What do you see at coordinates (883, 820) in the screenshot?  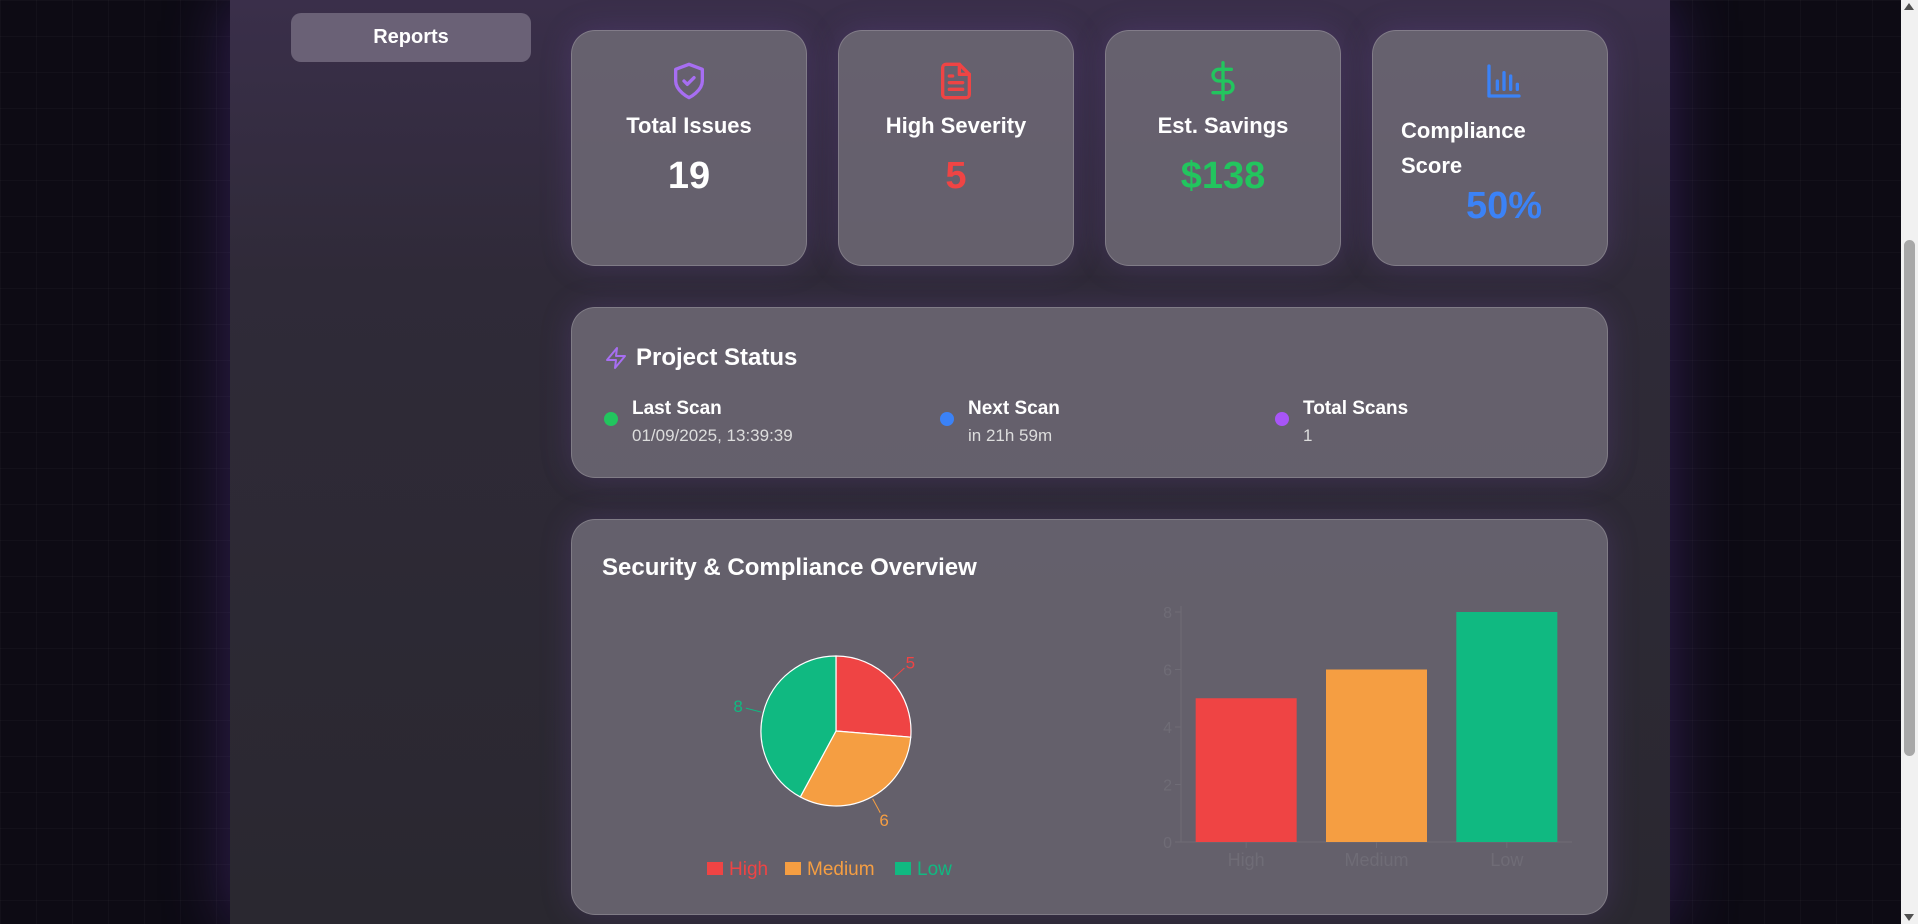 I see `pie-data-label: 6` at bounding box center [883, 820].